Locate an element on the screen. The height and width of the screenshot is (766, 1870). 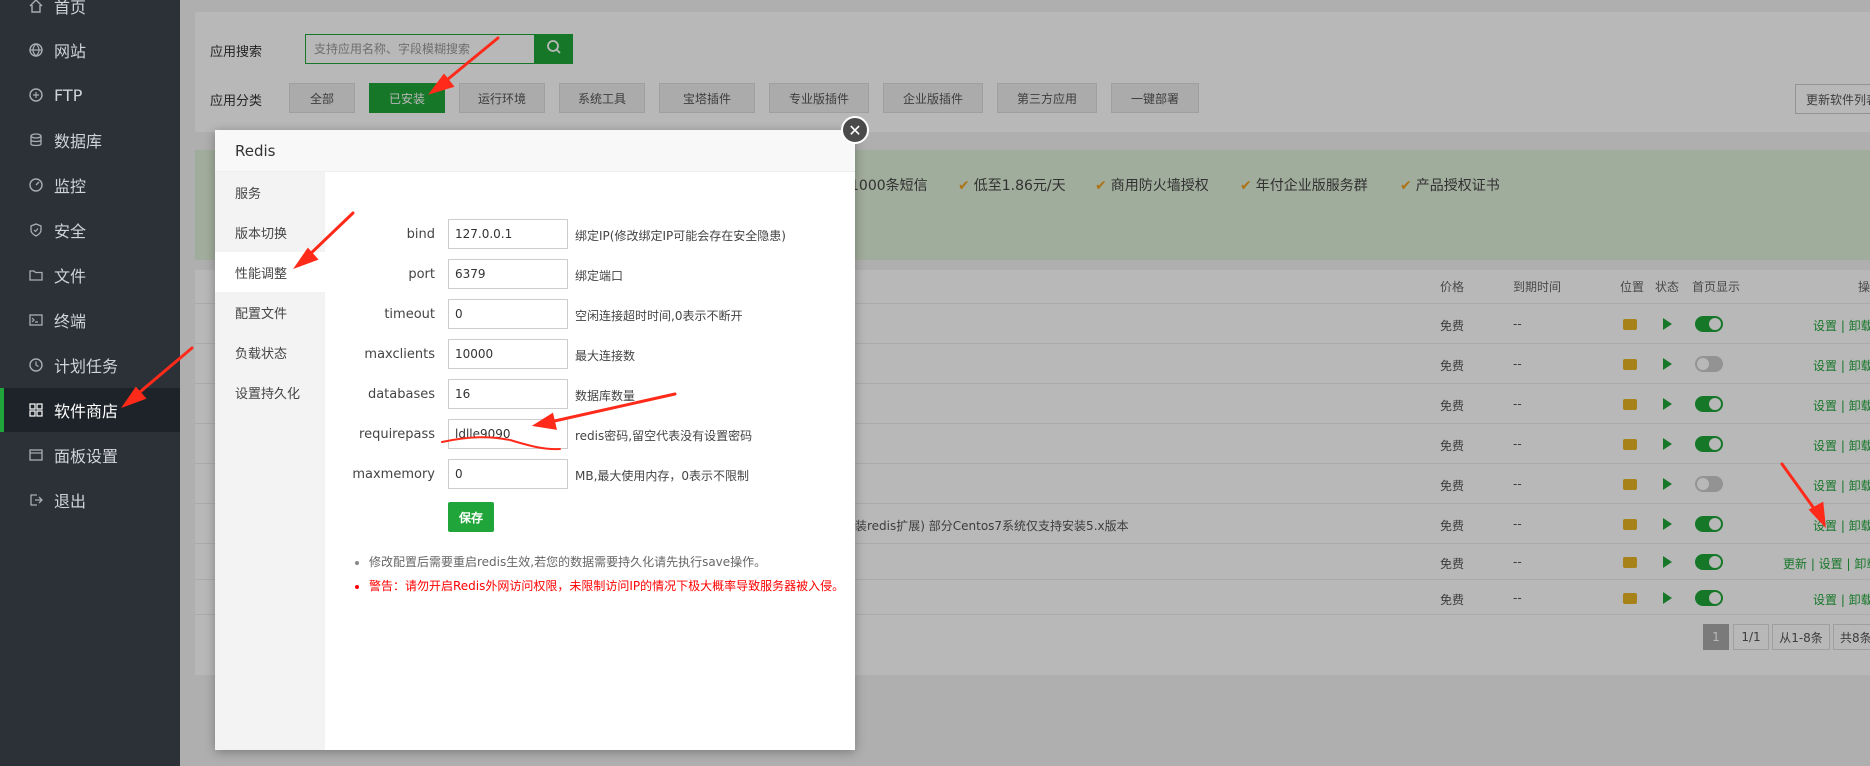
port-input: 6379 is located at coordinates (508, 274).